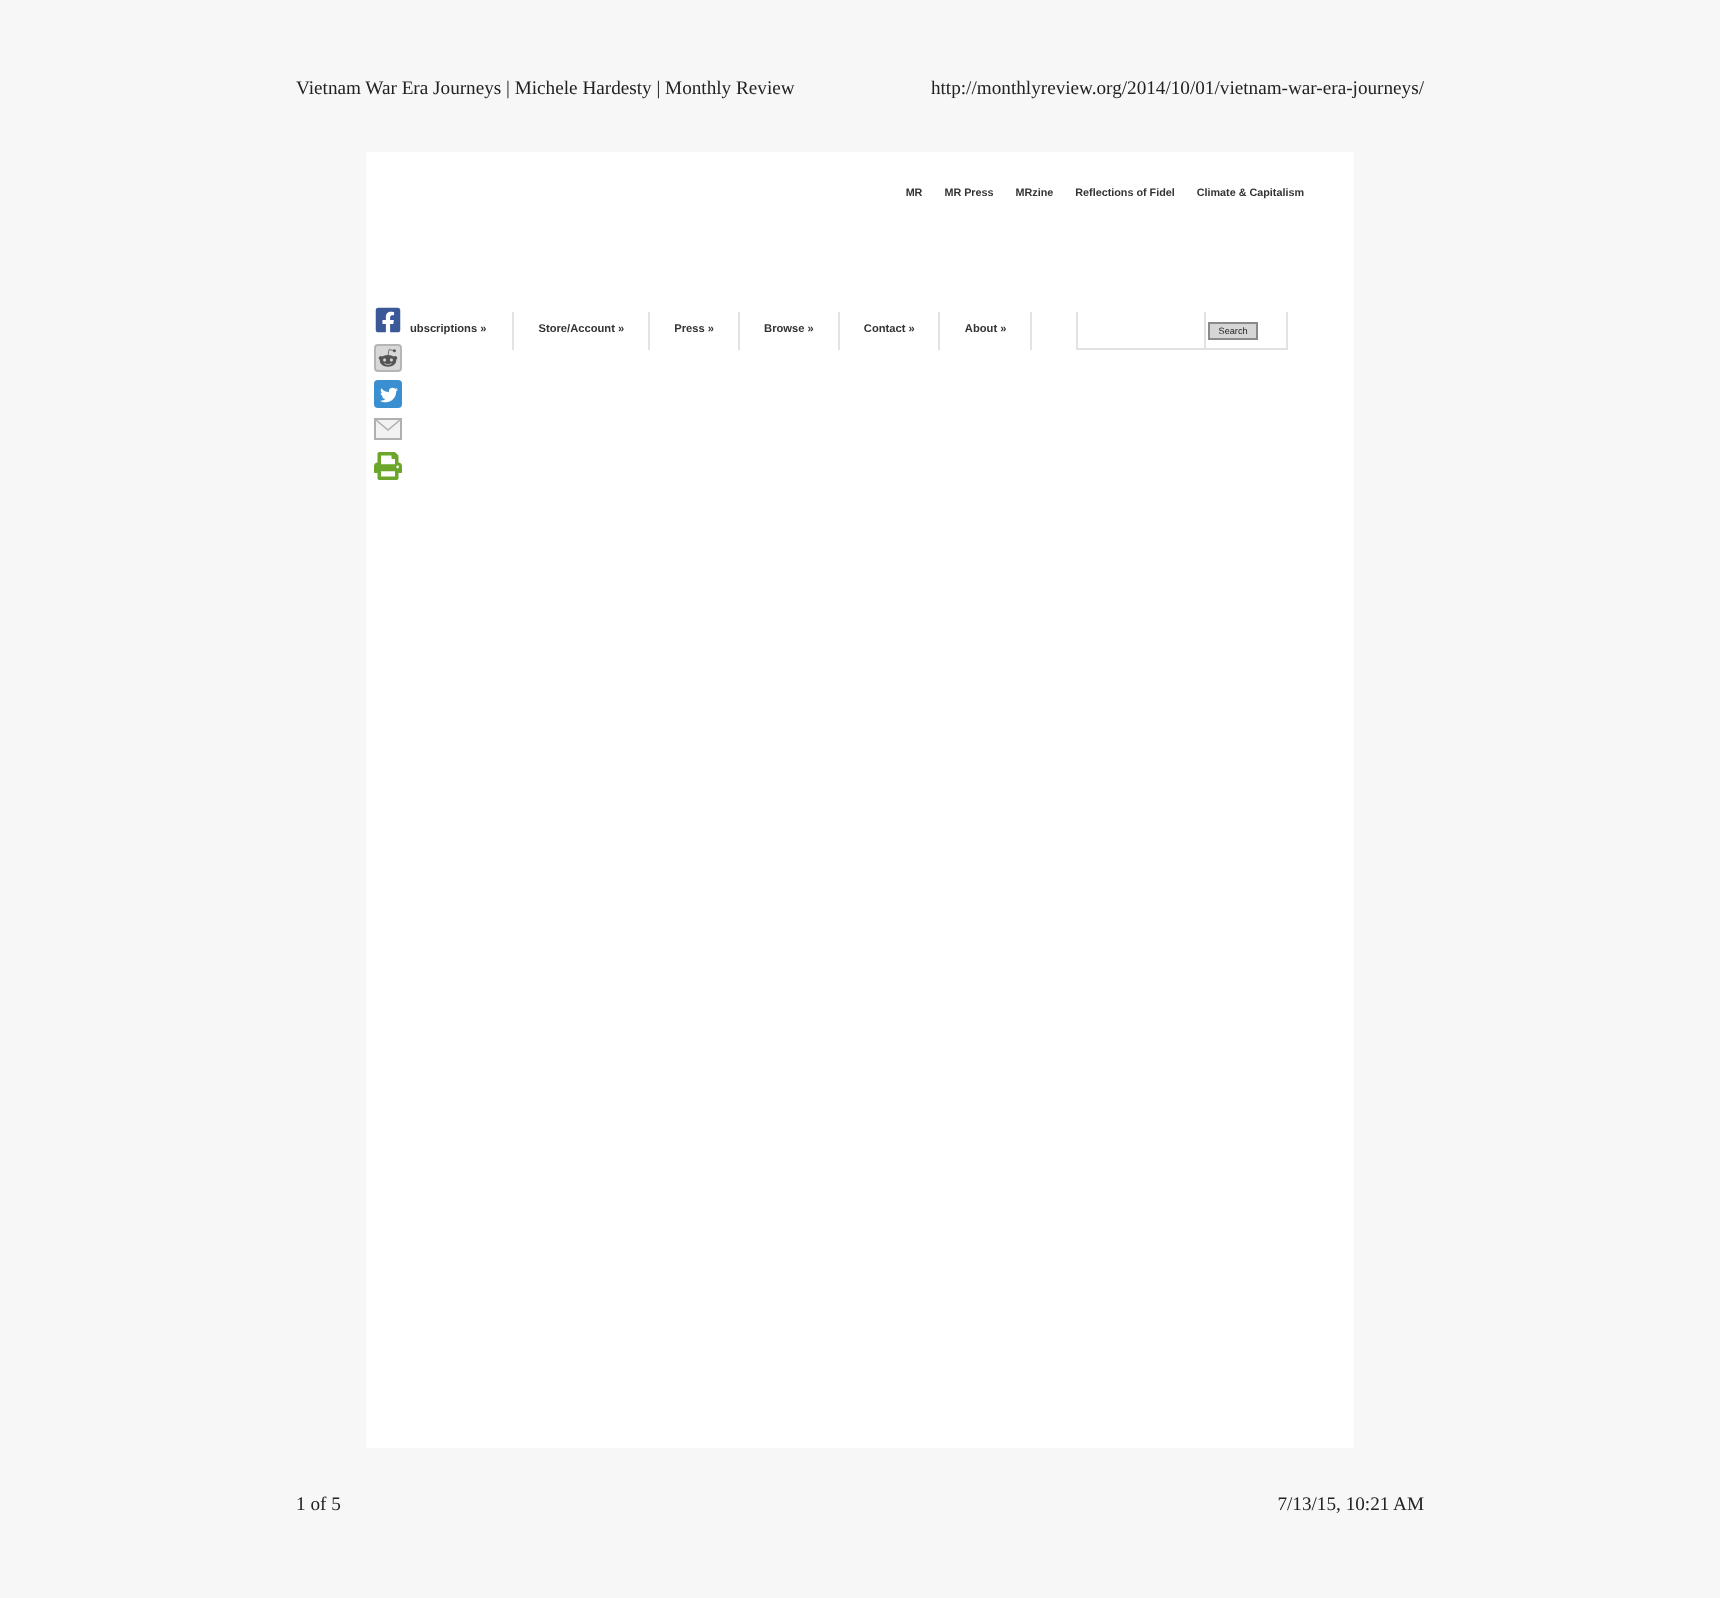 Image resolution: width=1720 pixels, height=1598 pixels. What do you see at coordinates (388, 358) in the screenshot?
I see `reddit-icon` at bounding box center [388, 358].